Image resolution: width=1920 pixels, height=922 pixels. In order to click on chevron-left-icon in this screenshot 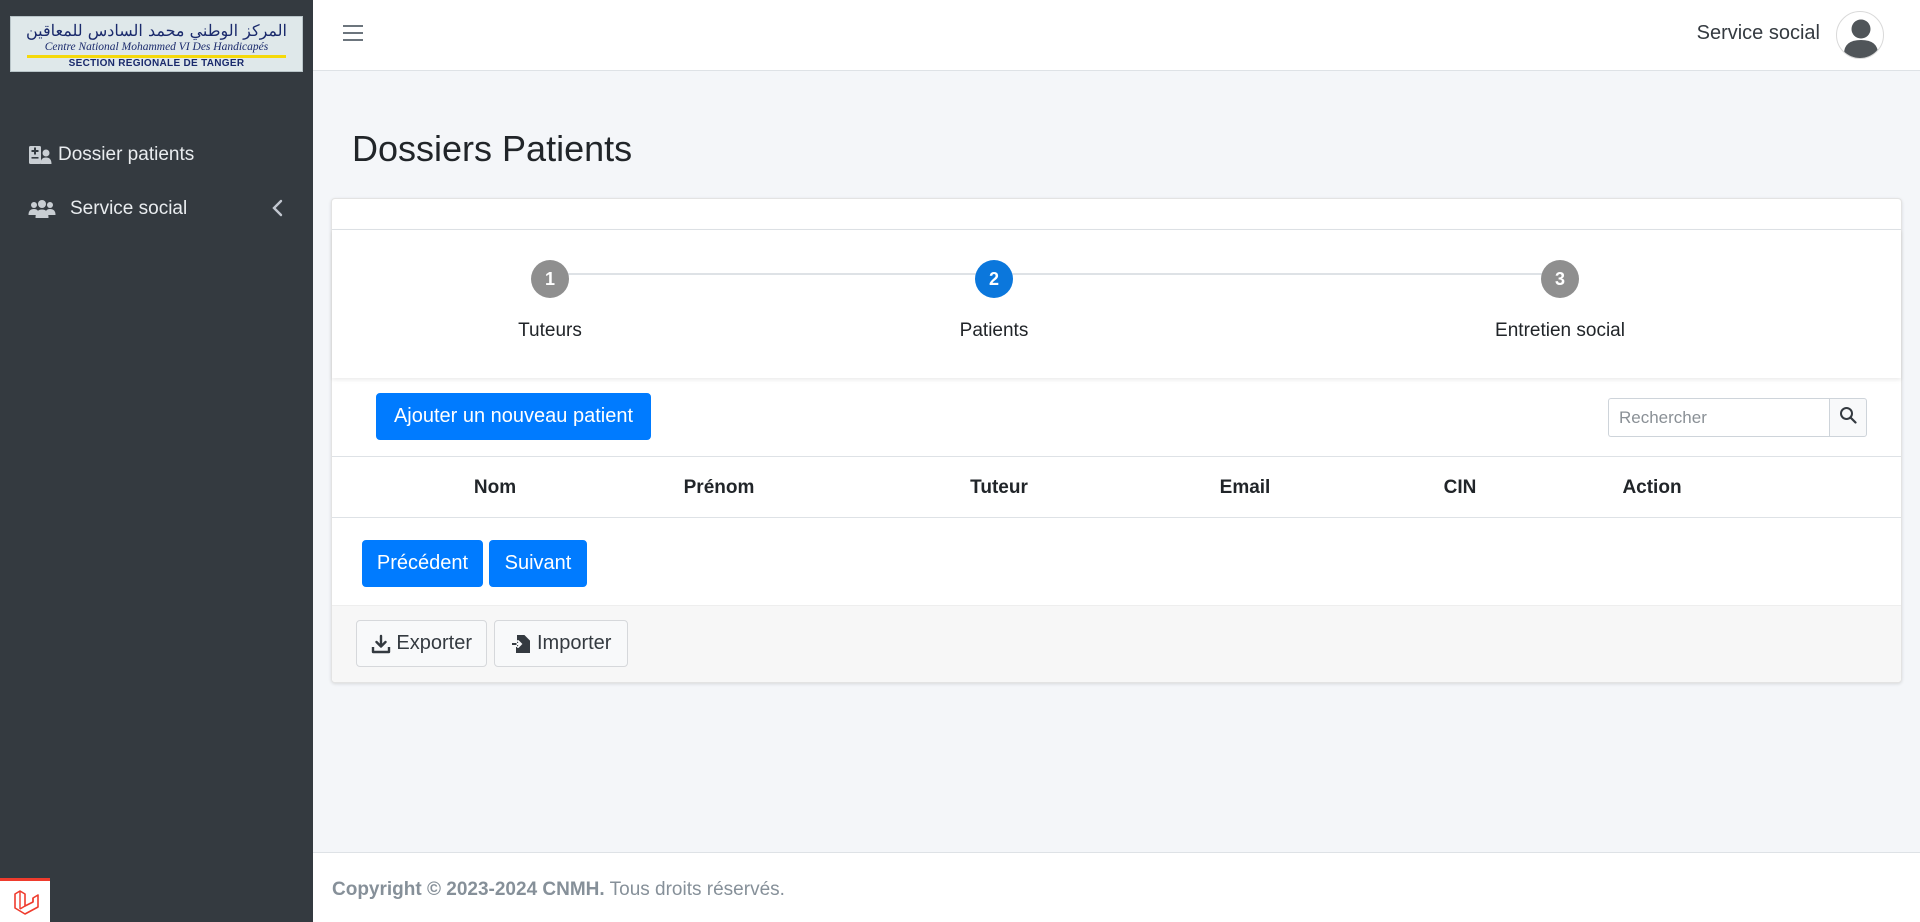, I will do `click(278, 208)`.